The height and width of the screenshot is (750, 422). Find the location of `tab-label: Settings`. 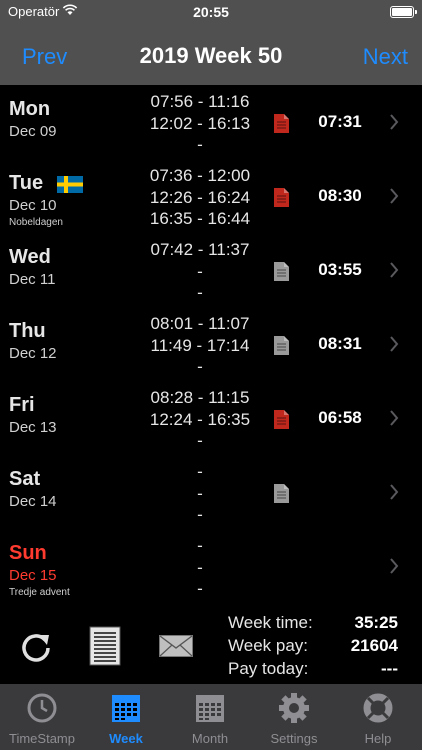

tab-label: Settings is located at coordinates (294, 738).